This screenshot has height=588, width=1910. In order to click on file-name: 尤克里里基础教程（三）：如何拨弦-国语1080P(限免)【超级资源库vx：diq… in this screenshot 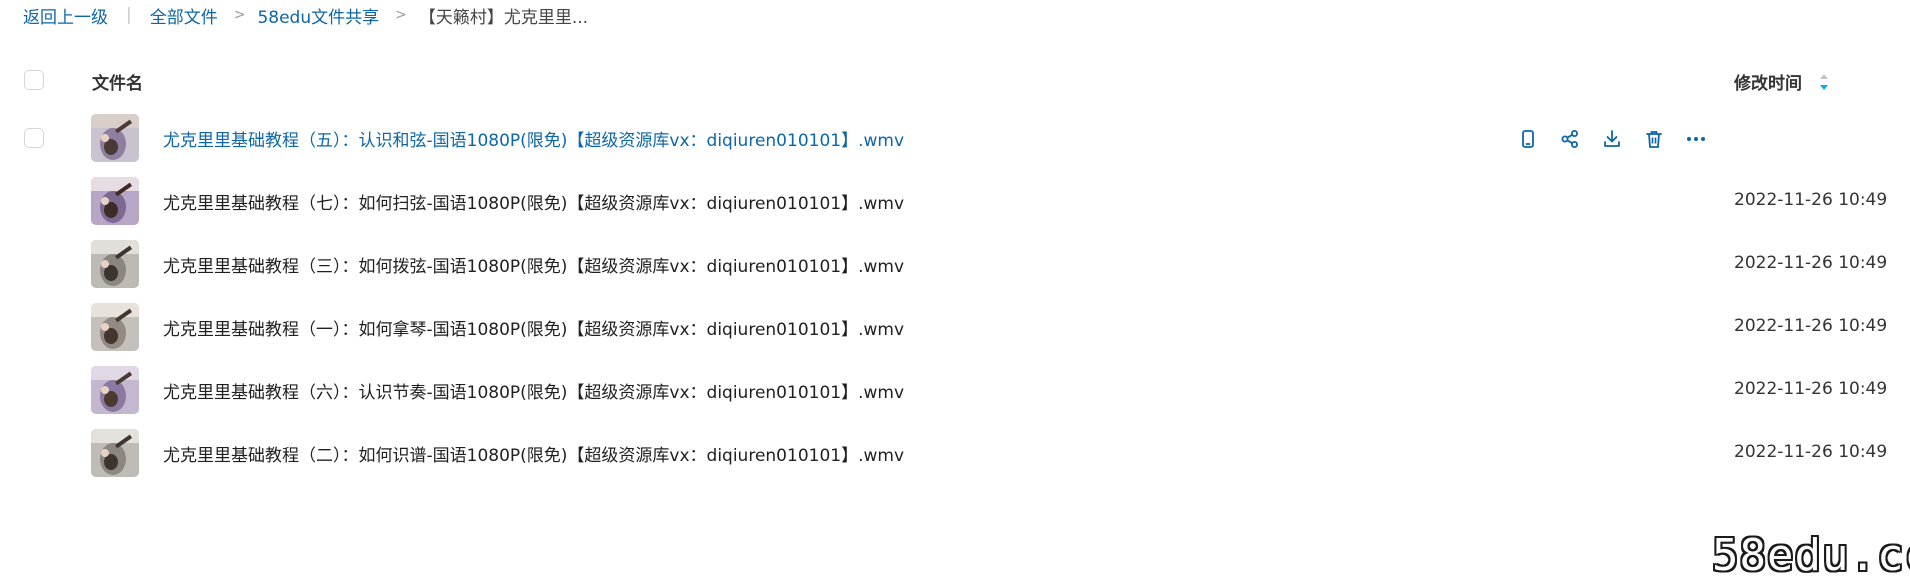, I will do `click(533, 264)`.